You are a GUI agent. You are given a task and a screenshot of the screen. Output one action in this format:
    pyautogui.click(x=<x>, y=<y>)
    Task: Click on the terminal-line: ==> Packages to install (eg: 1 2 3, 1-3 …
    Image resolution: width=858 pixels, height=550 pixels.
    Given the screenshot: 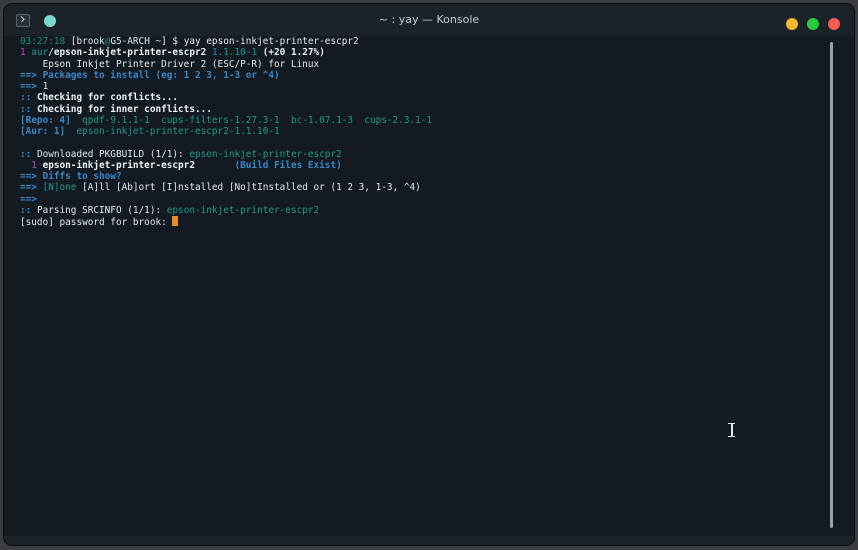 What is the action you would take?
    pyautogui.click(x=420, y=75)
    